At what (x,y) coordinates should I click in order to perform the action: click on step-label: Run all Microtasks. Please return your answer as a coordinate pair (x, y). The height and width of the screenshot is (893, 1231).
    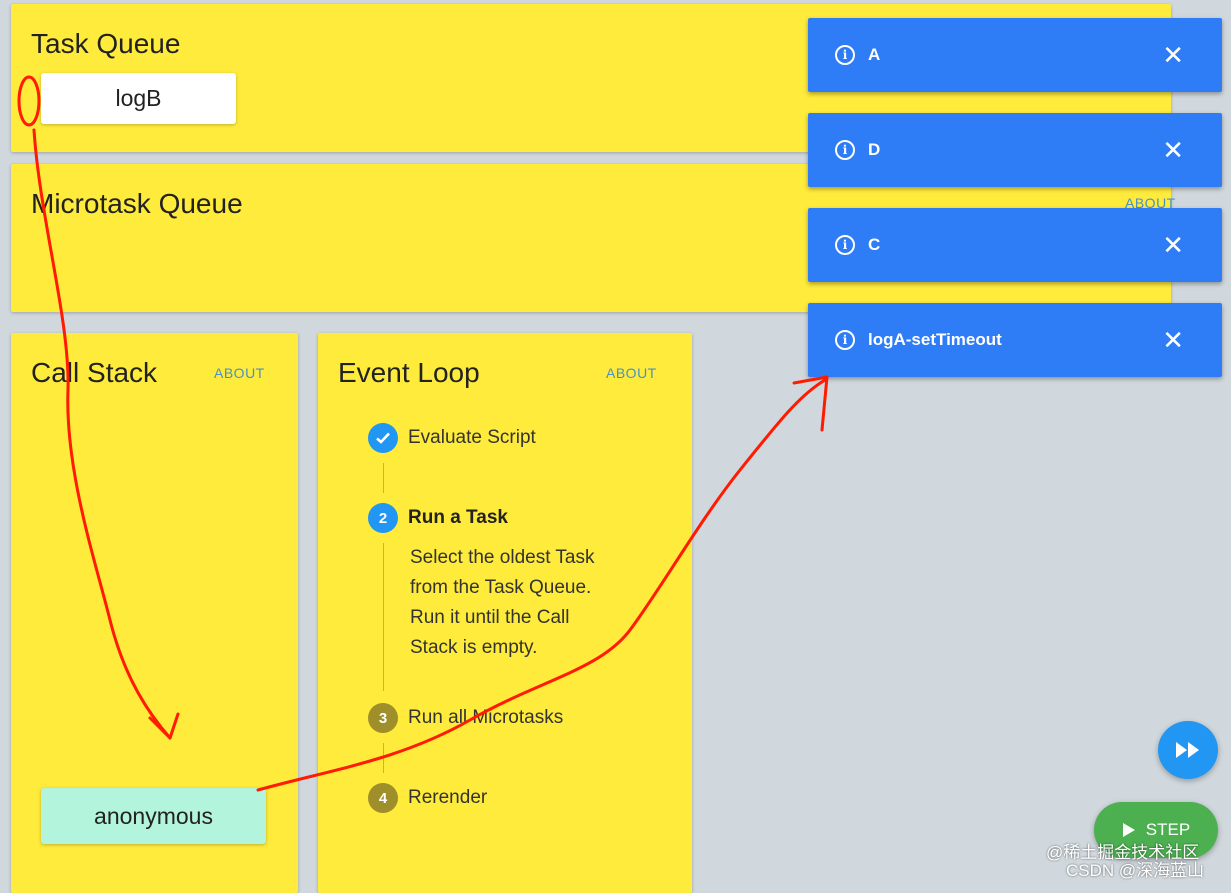
    Looking at the image, I should click on (486, 717).